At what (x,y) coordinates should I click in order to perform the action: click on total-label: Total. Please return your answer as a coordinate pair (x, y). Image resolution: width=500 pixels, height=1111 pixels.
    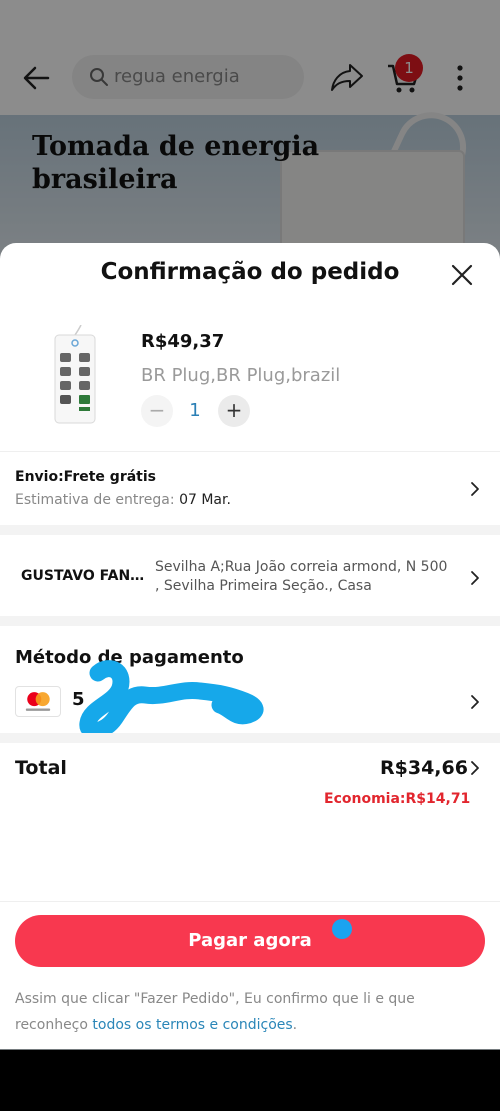
    Looking at the image, I should click on (41, 768).